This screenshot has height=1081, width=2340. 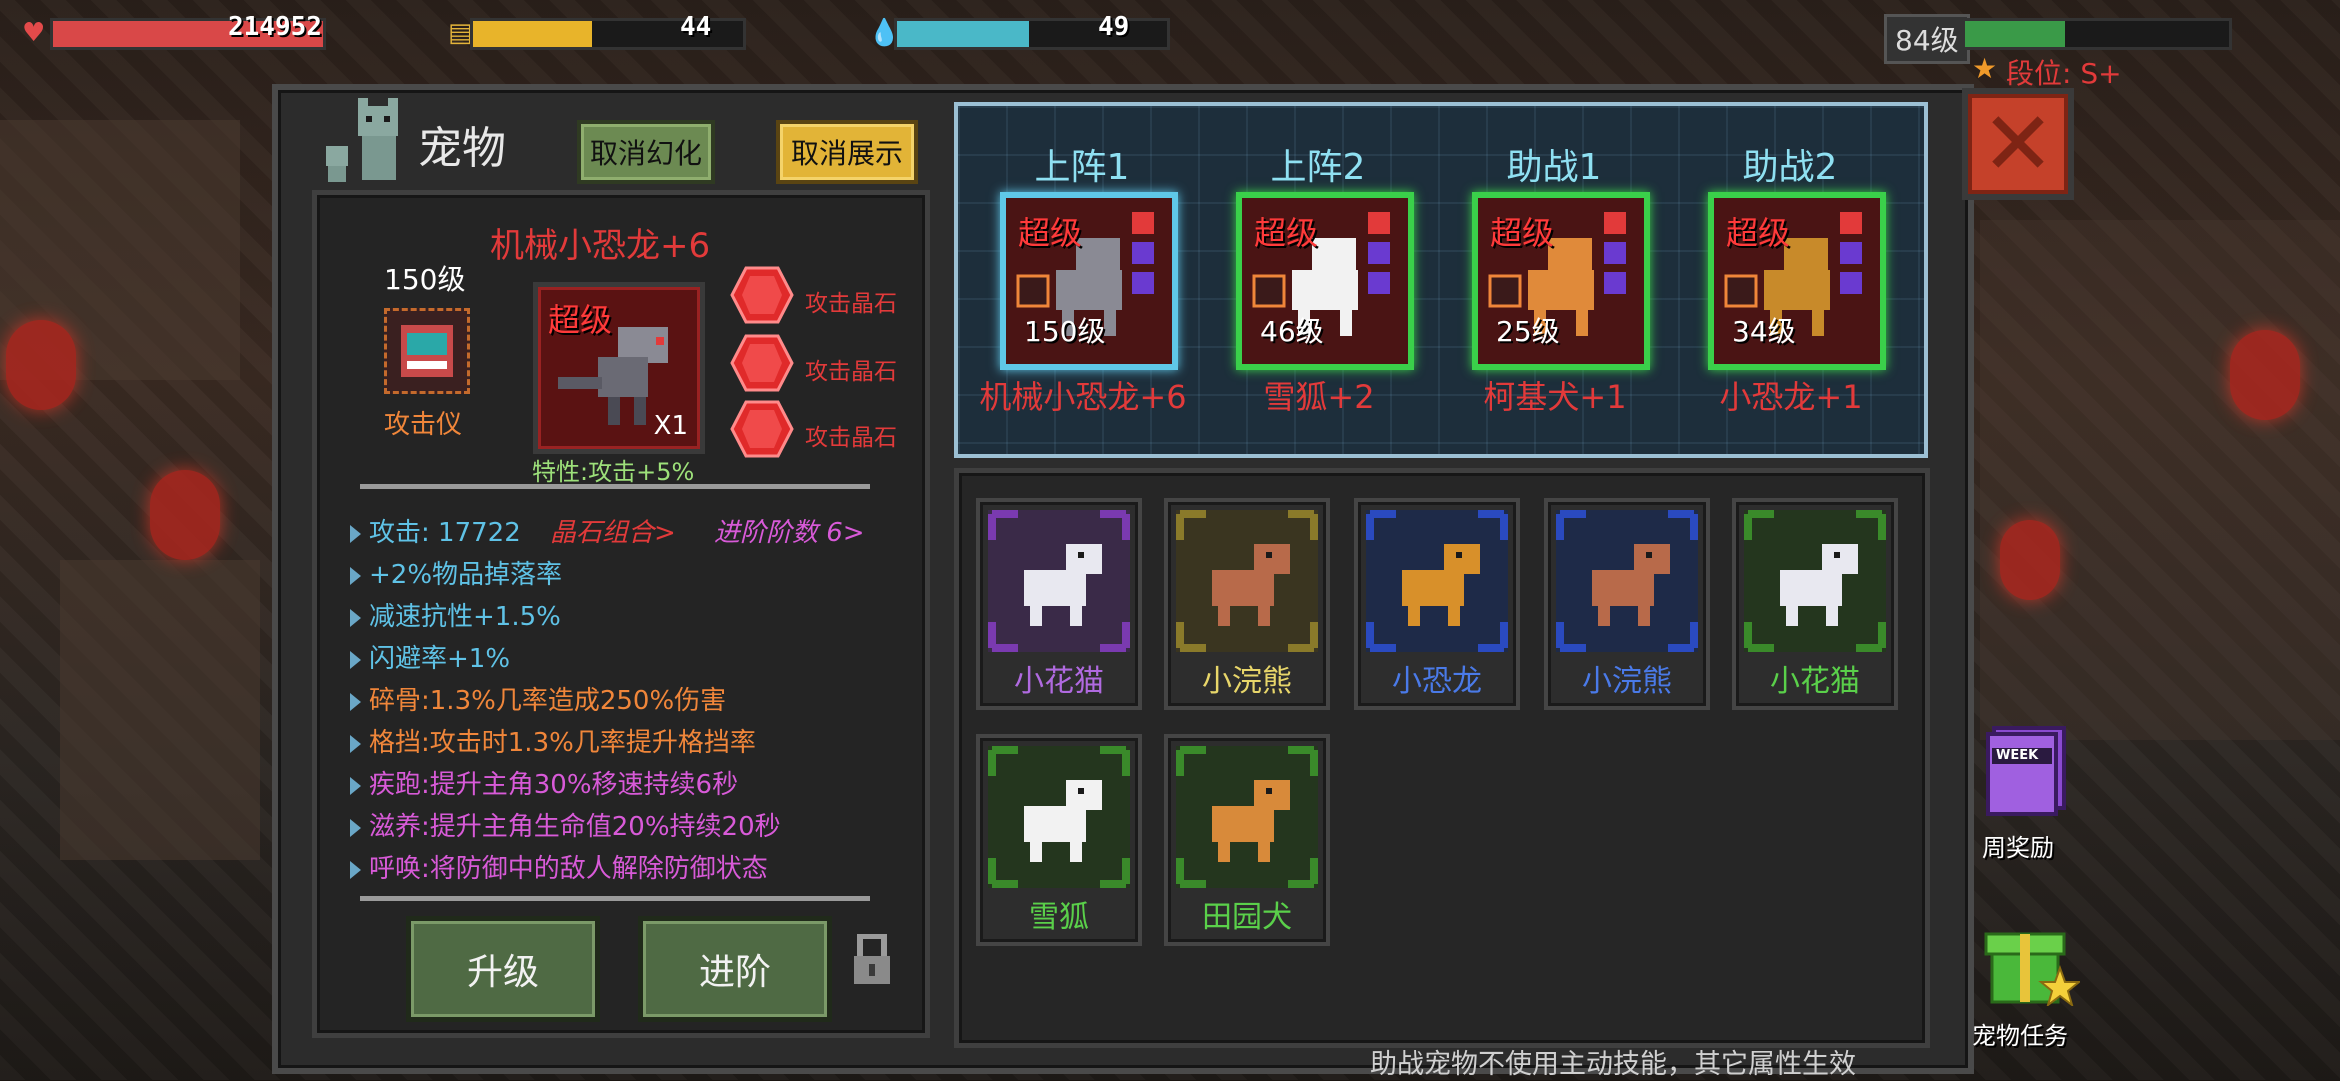 I want to click on slot-level: 46级, so click(x=1292, y=331).